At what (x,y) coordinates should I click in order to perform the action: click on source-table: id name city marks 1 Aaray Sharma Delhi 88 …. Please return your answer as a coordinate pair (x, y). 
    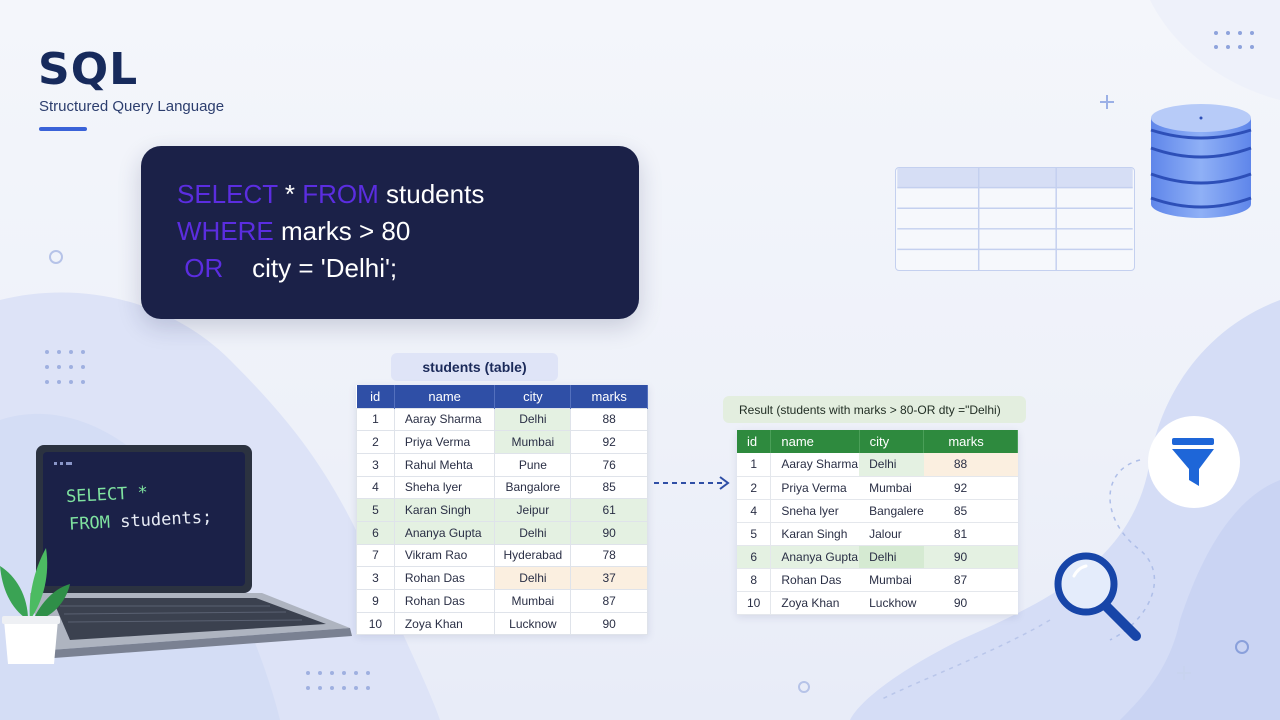
    Looking at the image, I should click on (502, 510).